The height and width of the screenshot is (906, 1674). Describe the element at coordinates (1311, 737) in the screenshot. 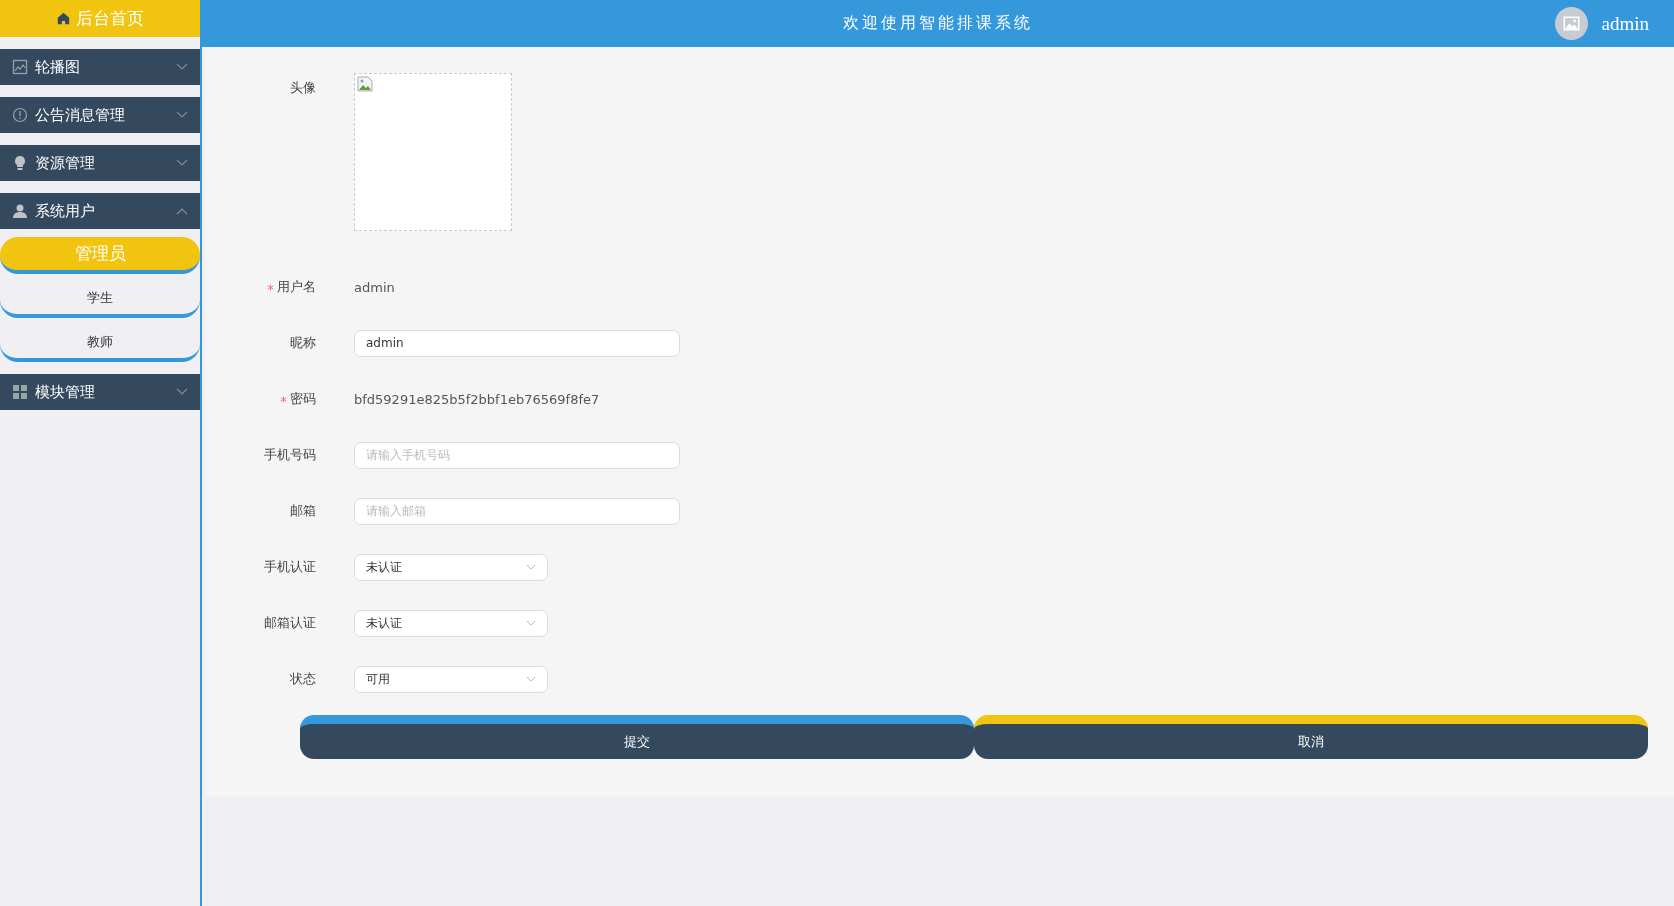

I see `cancel-button: 取消` at that location.